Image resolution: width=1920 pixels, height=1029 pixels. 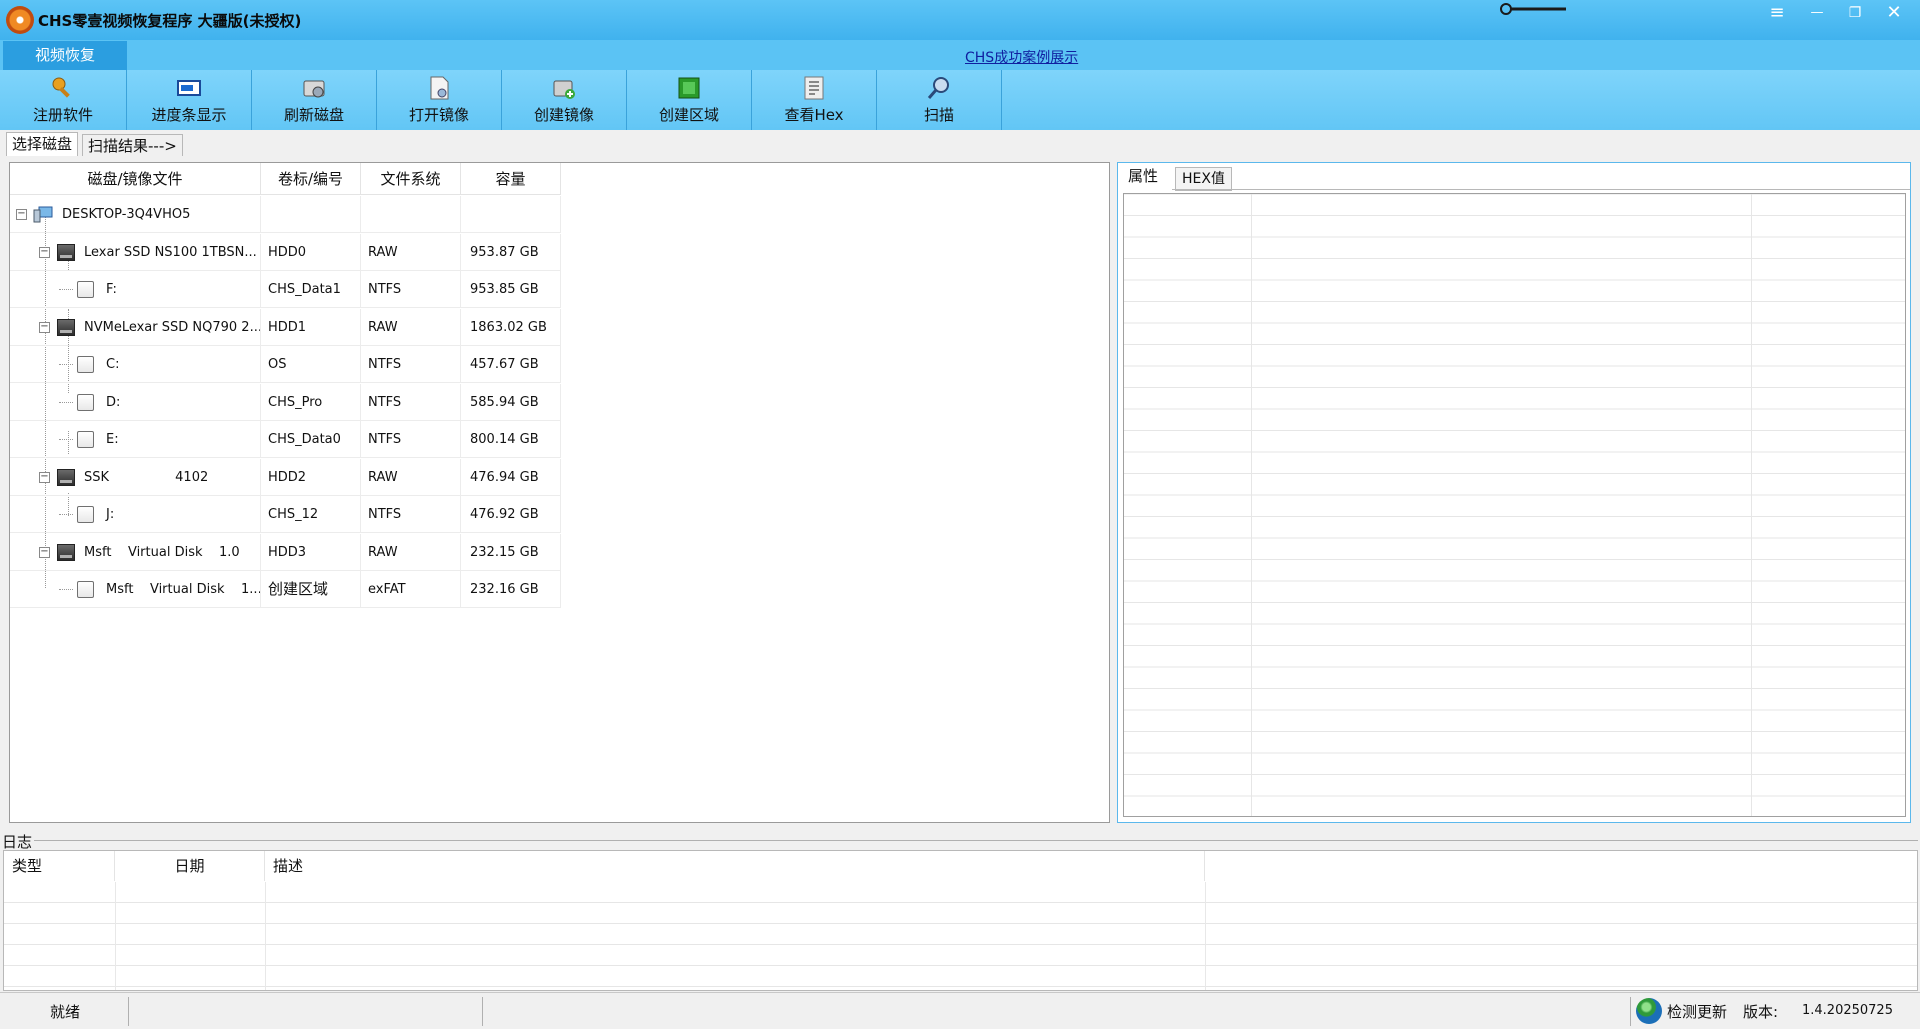 What do you see at coordinates (311, 514) in the screenshot?
I see `cell-volume-label: CHS_12` at bounding box center [311, 514].